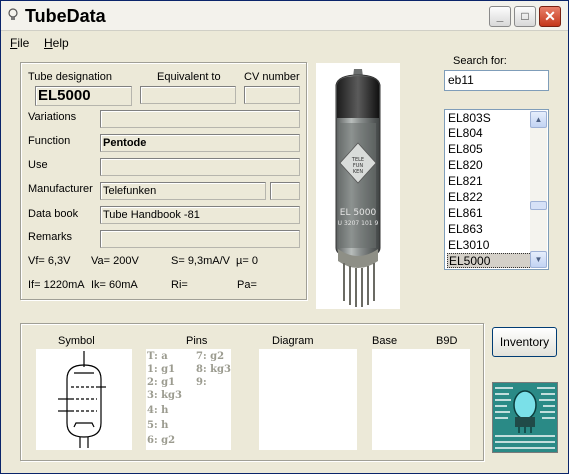 This screenshot has width=569, height=474. What do you see at coordinates (83, 96) in the screenshot?
I see `designation-field: EL5000` at bounding box center [83, 96].